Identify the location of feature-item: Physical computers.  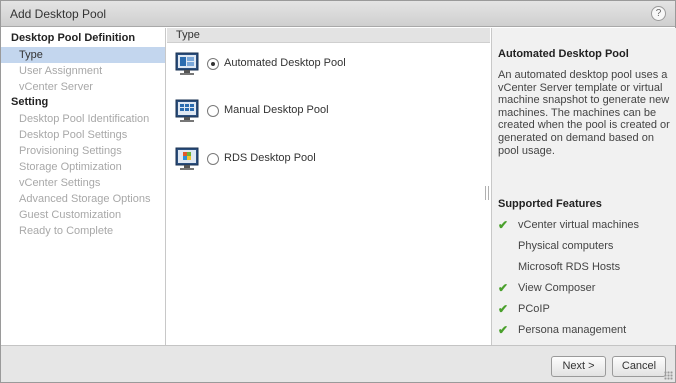
(586, 247).